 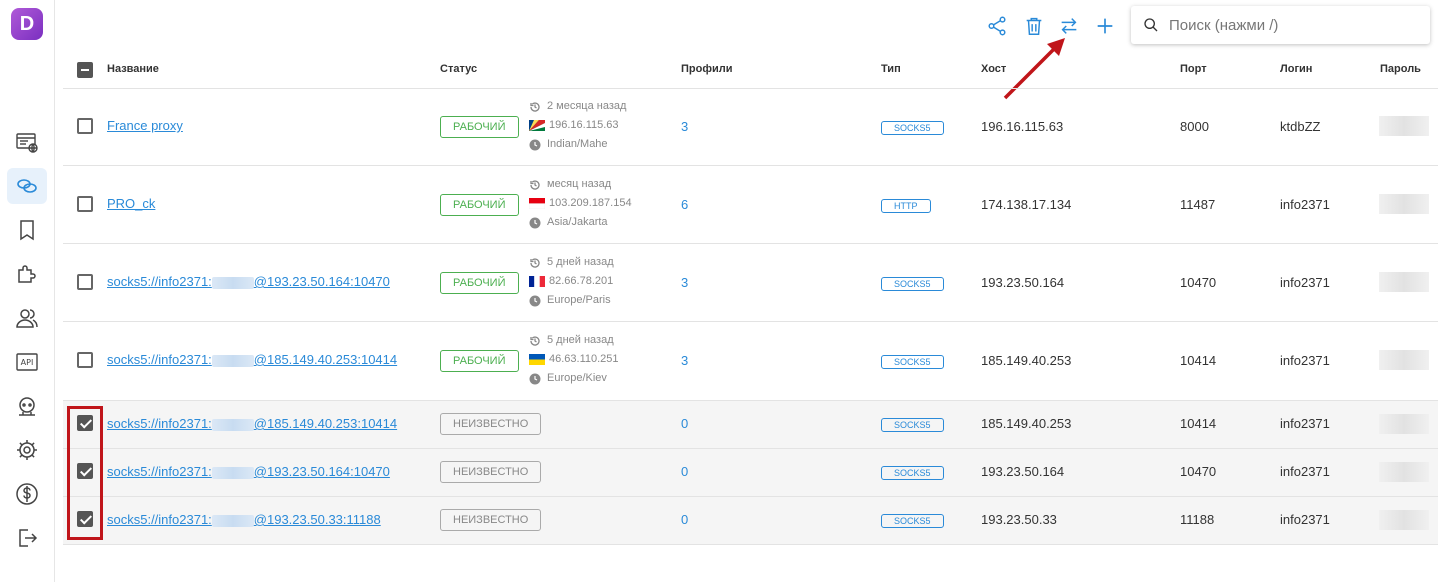 I want to click on column-header-host: Хост, so click(x=993, y=69).